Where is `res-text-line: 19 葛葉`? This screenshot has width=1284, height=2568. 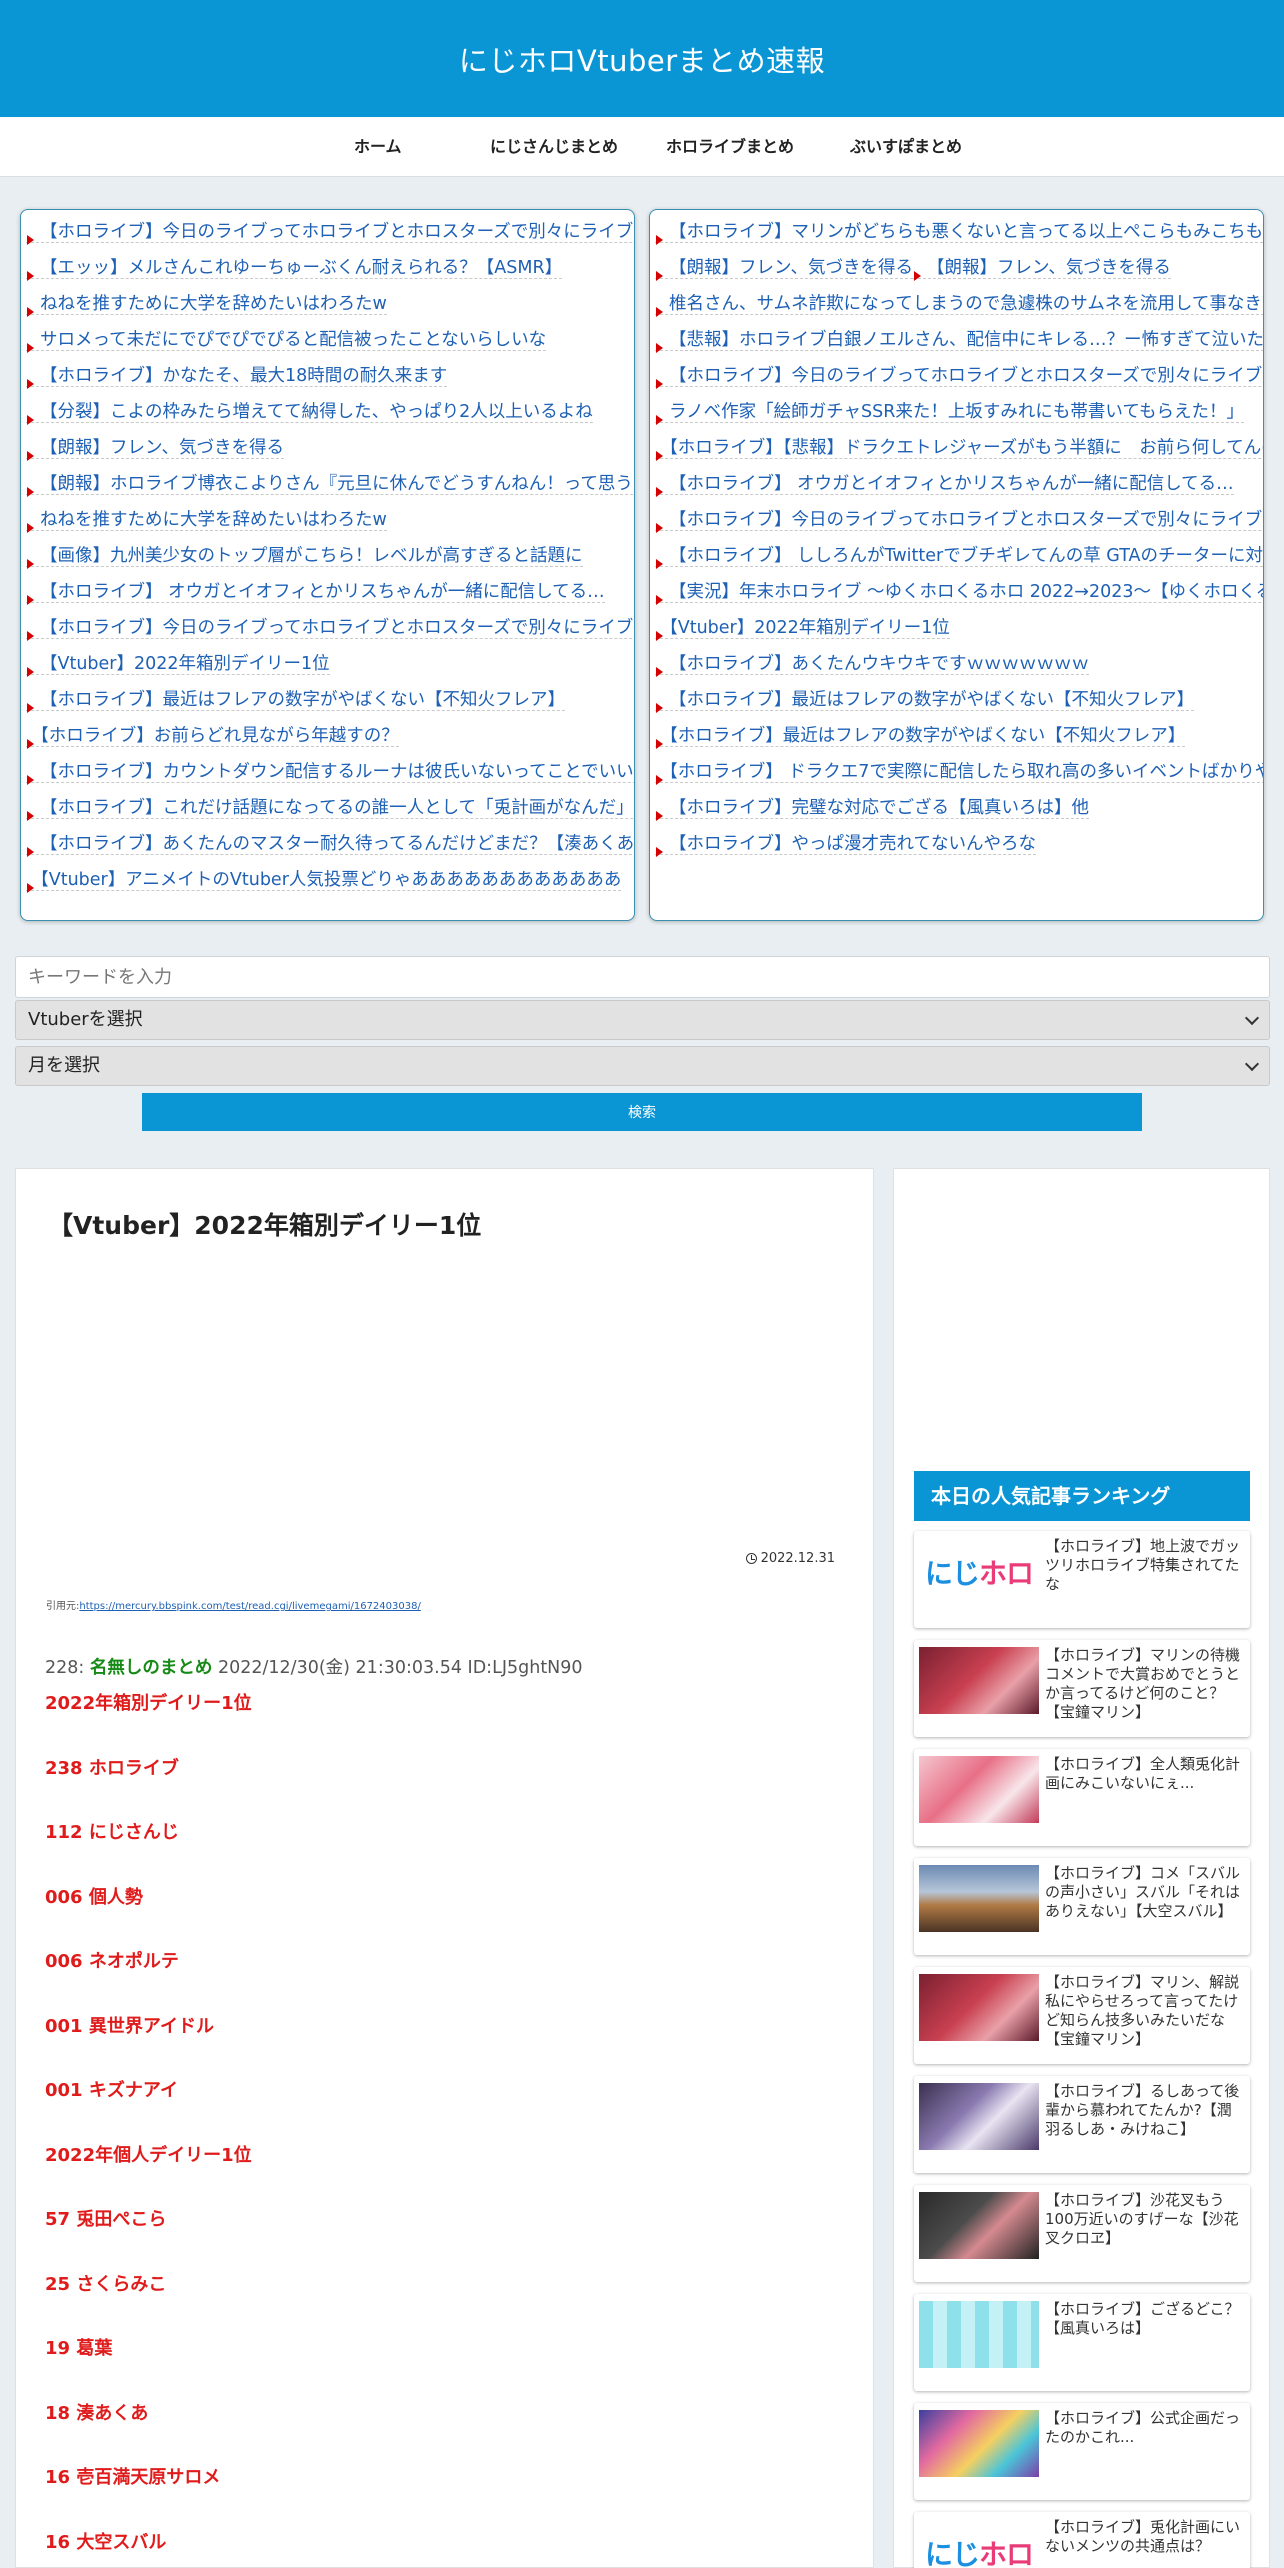
res-text-line: 19 葛葉 is located at coordinates (79, 2348).